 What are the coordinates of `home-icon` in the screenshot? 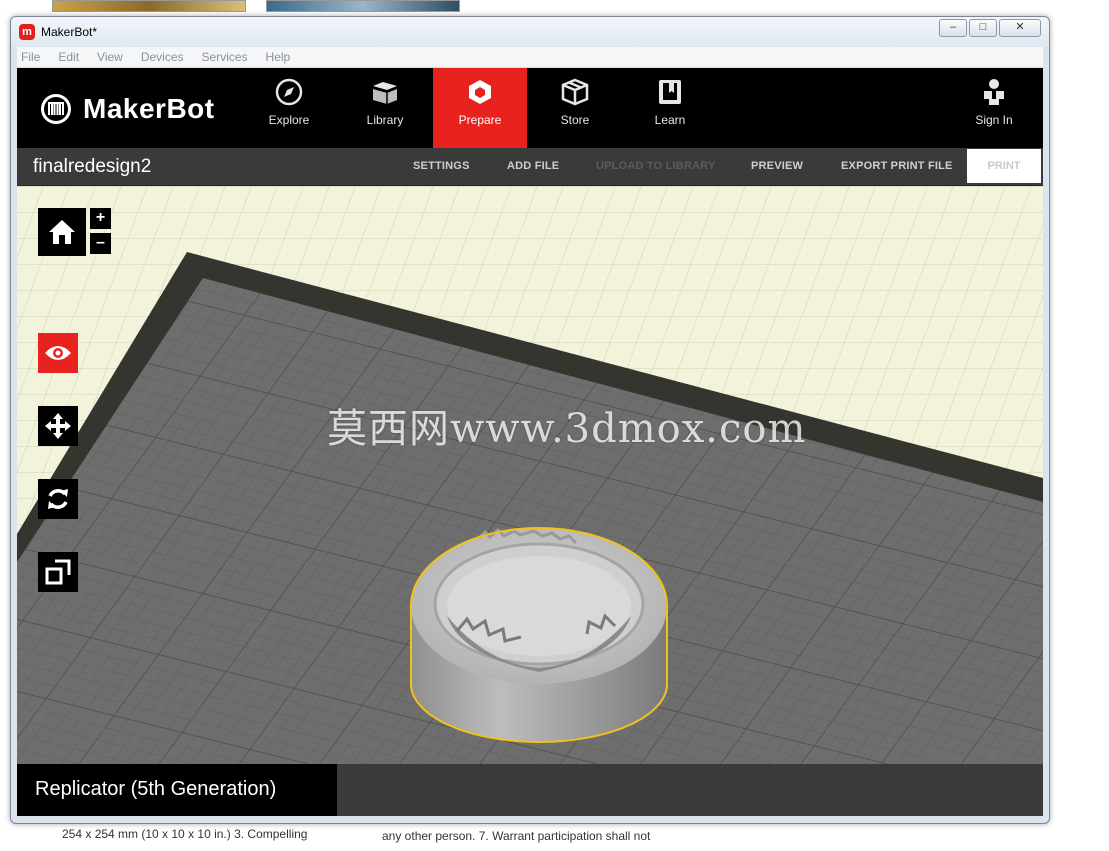 It's located at (62, 232).